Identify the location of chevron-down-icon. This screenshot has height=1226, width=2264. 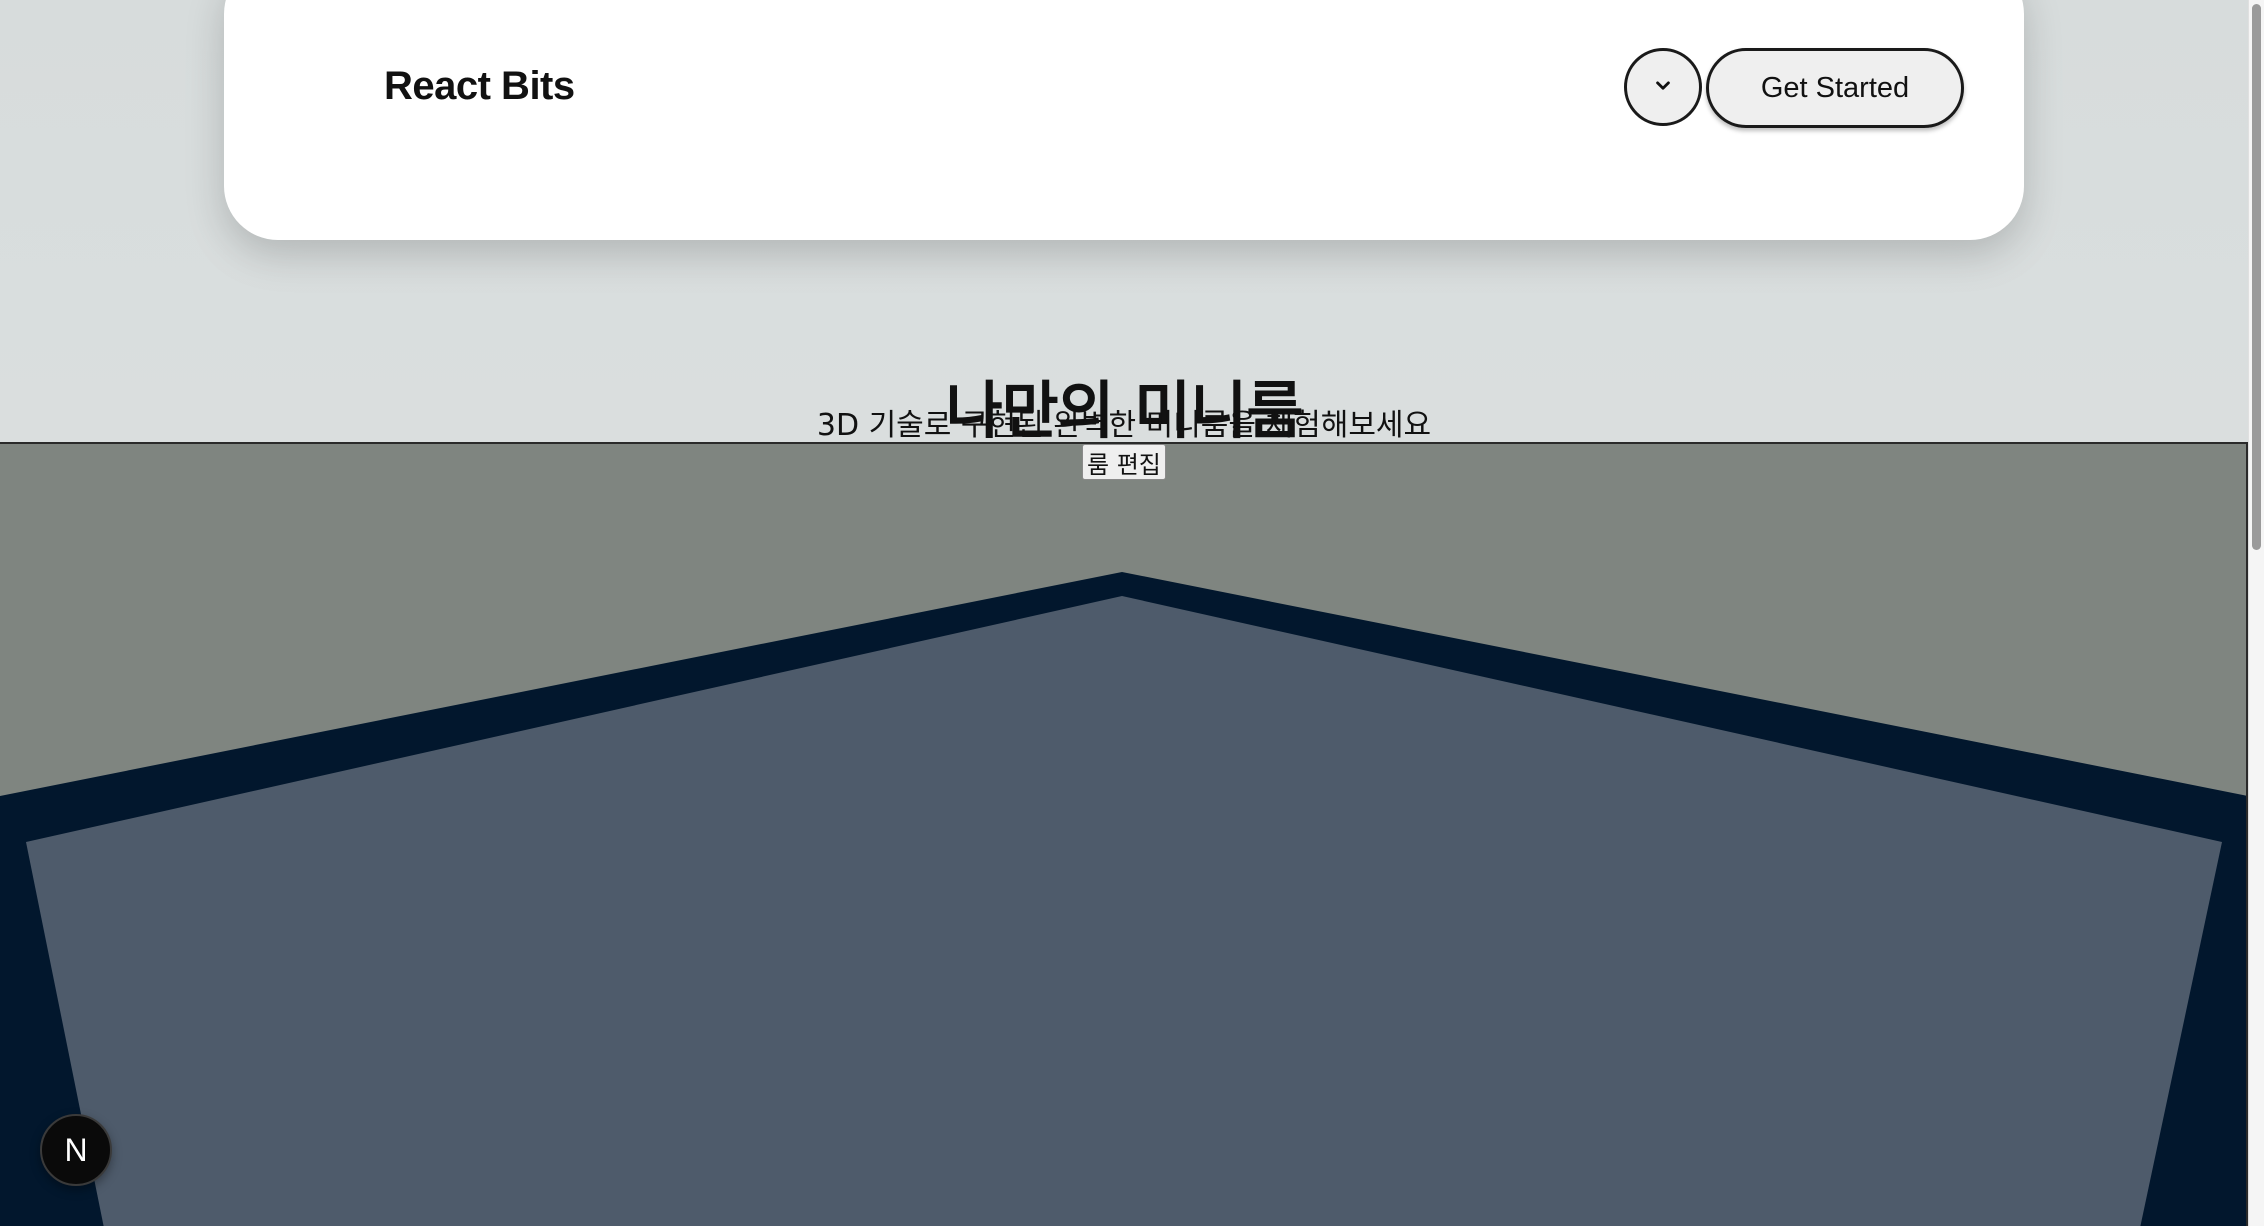
(1663, 87).